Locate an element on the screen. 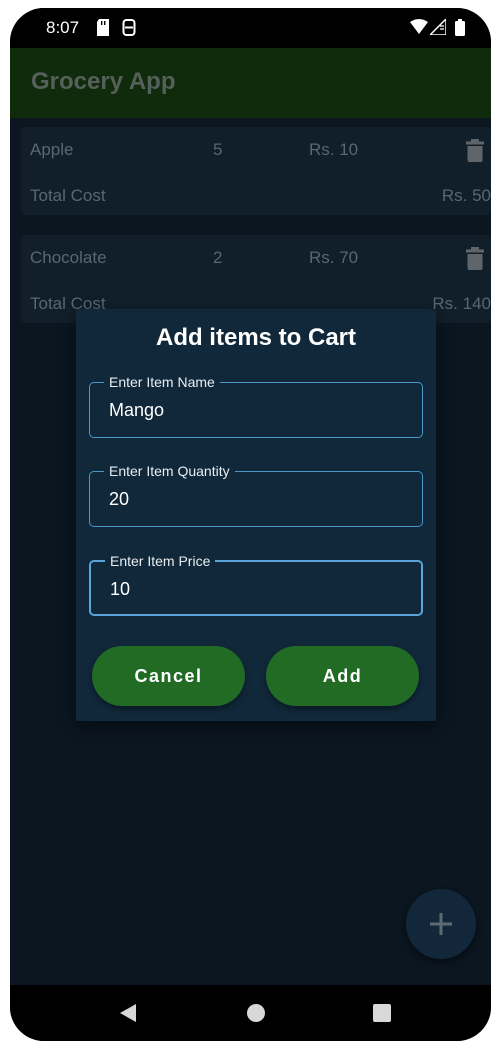 The image size is (491, 1041). total-cost-label: Total Cost is located at coordinates (68, 195).